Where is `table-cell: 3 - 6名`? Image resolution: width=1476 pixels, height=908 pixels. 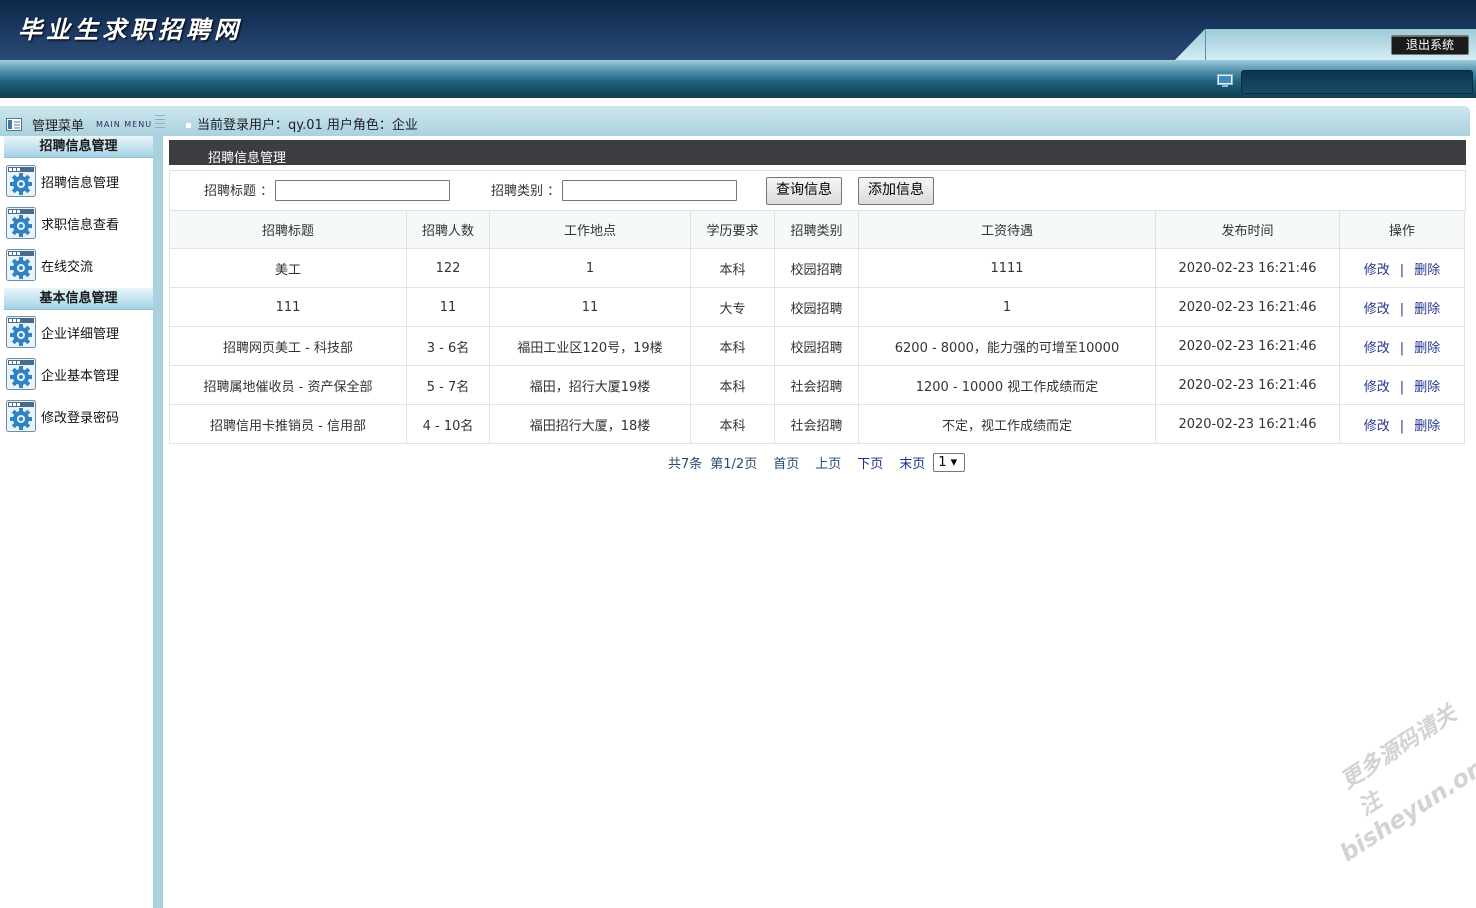
table-cell: 3 - 6名 is located at coordinates (448, 346).